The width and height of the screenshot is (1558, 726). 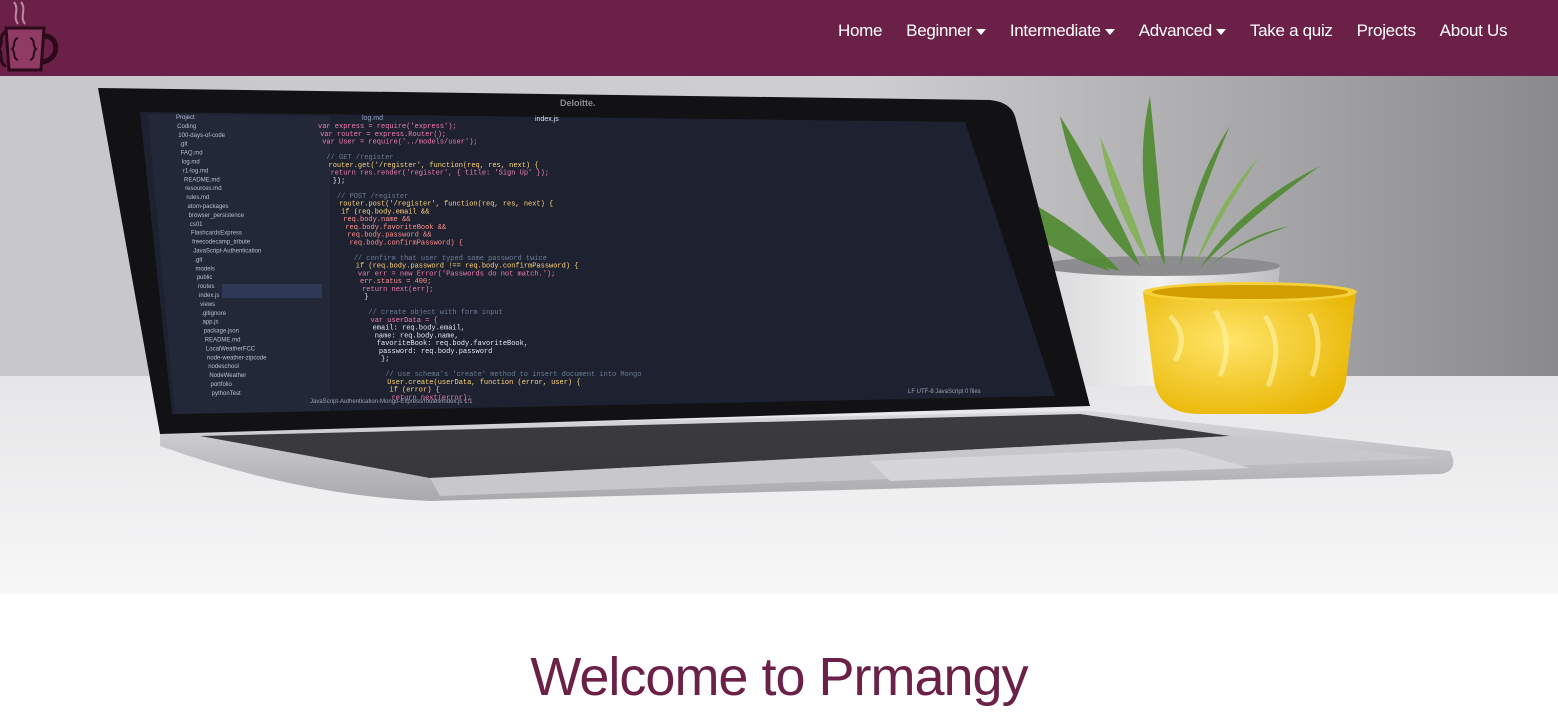 I want to click on file-tree-item: browser_persistence, so click(x=217, y=216).